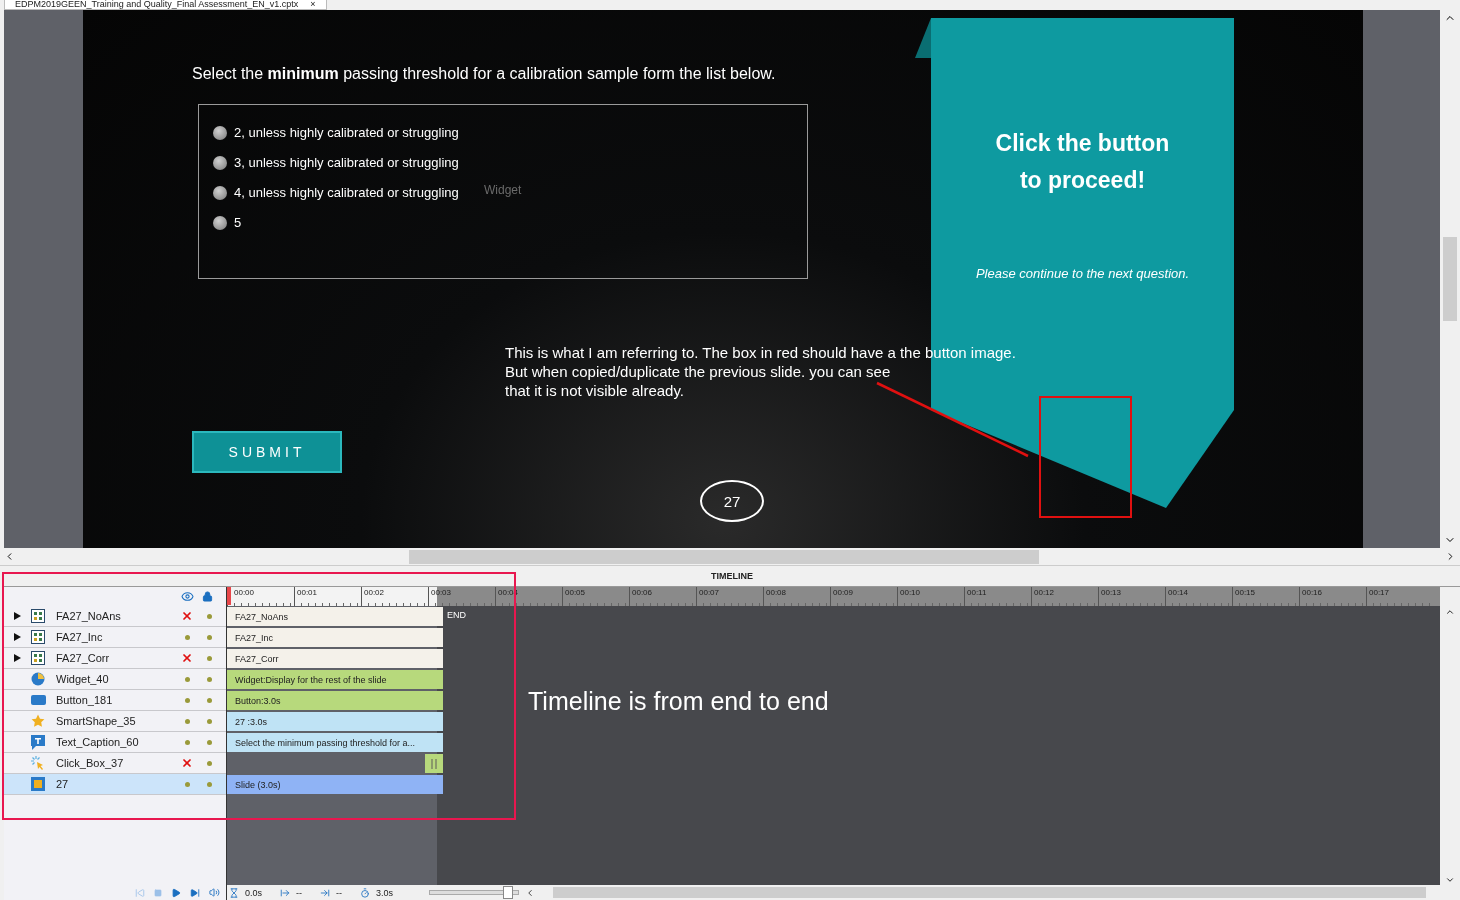  Describe the element at coordinates (214, 892) in the screenshot. I see `volume-icon` at that location.